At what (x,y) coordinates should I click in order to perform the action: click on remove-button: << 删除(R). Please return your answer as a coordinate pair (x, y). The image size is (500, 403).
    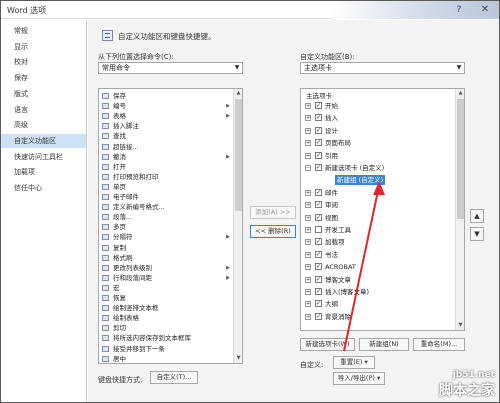
    Looking at the image, I should click on (273, 231).